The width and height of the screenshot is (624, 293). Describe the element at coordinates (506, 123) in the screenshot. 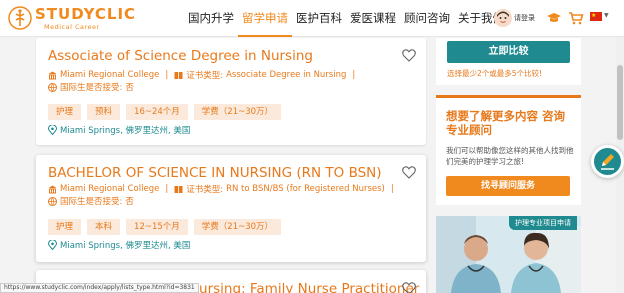

I see `consult-title: 想要了解更多内容 咨询专业顾问` at that location.